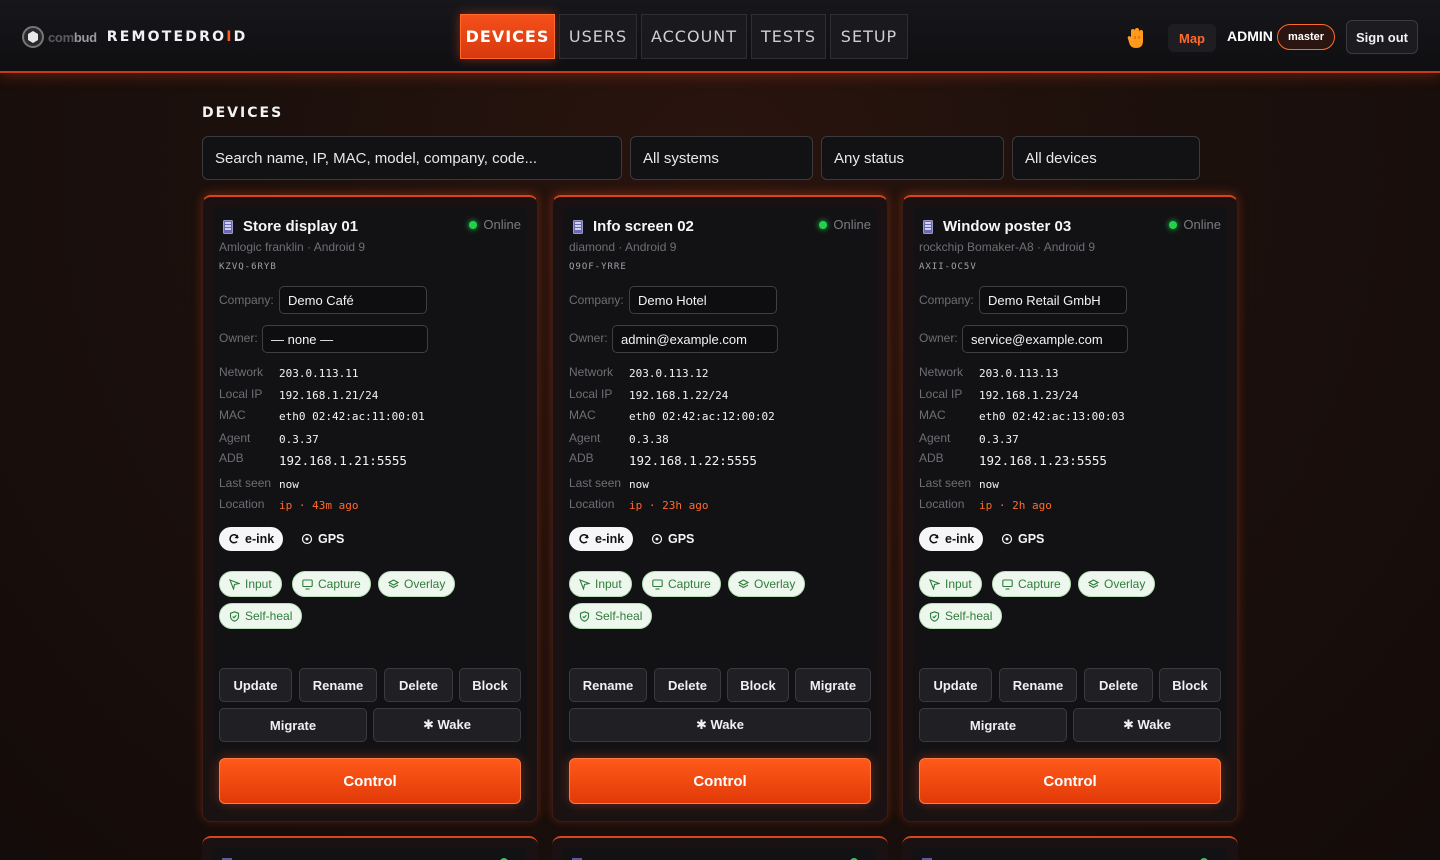 This screenshot has height=860, width=1440. What do you see at coordinates (418, 158) in the screenshot?
I see `search-input` at bounding box center [418, 158].